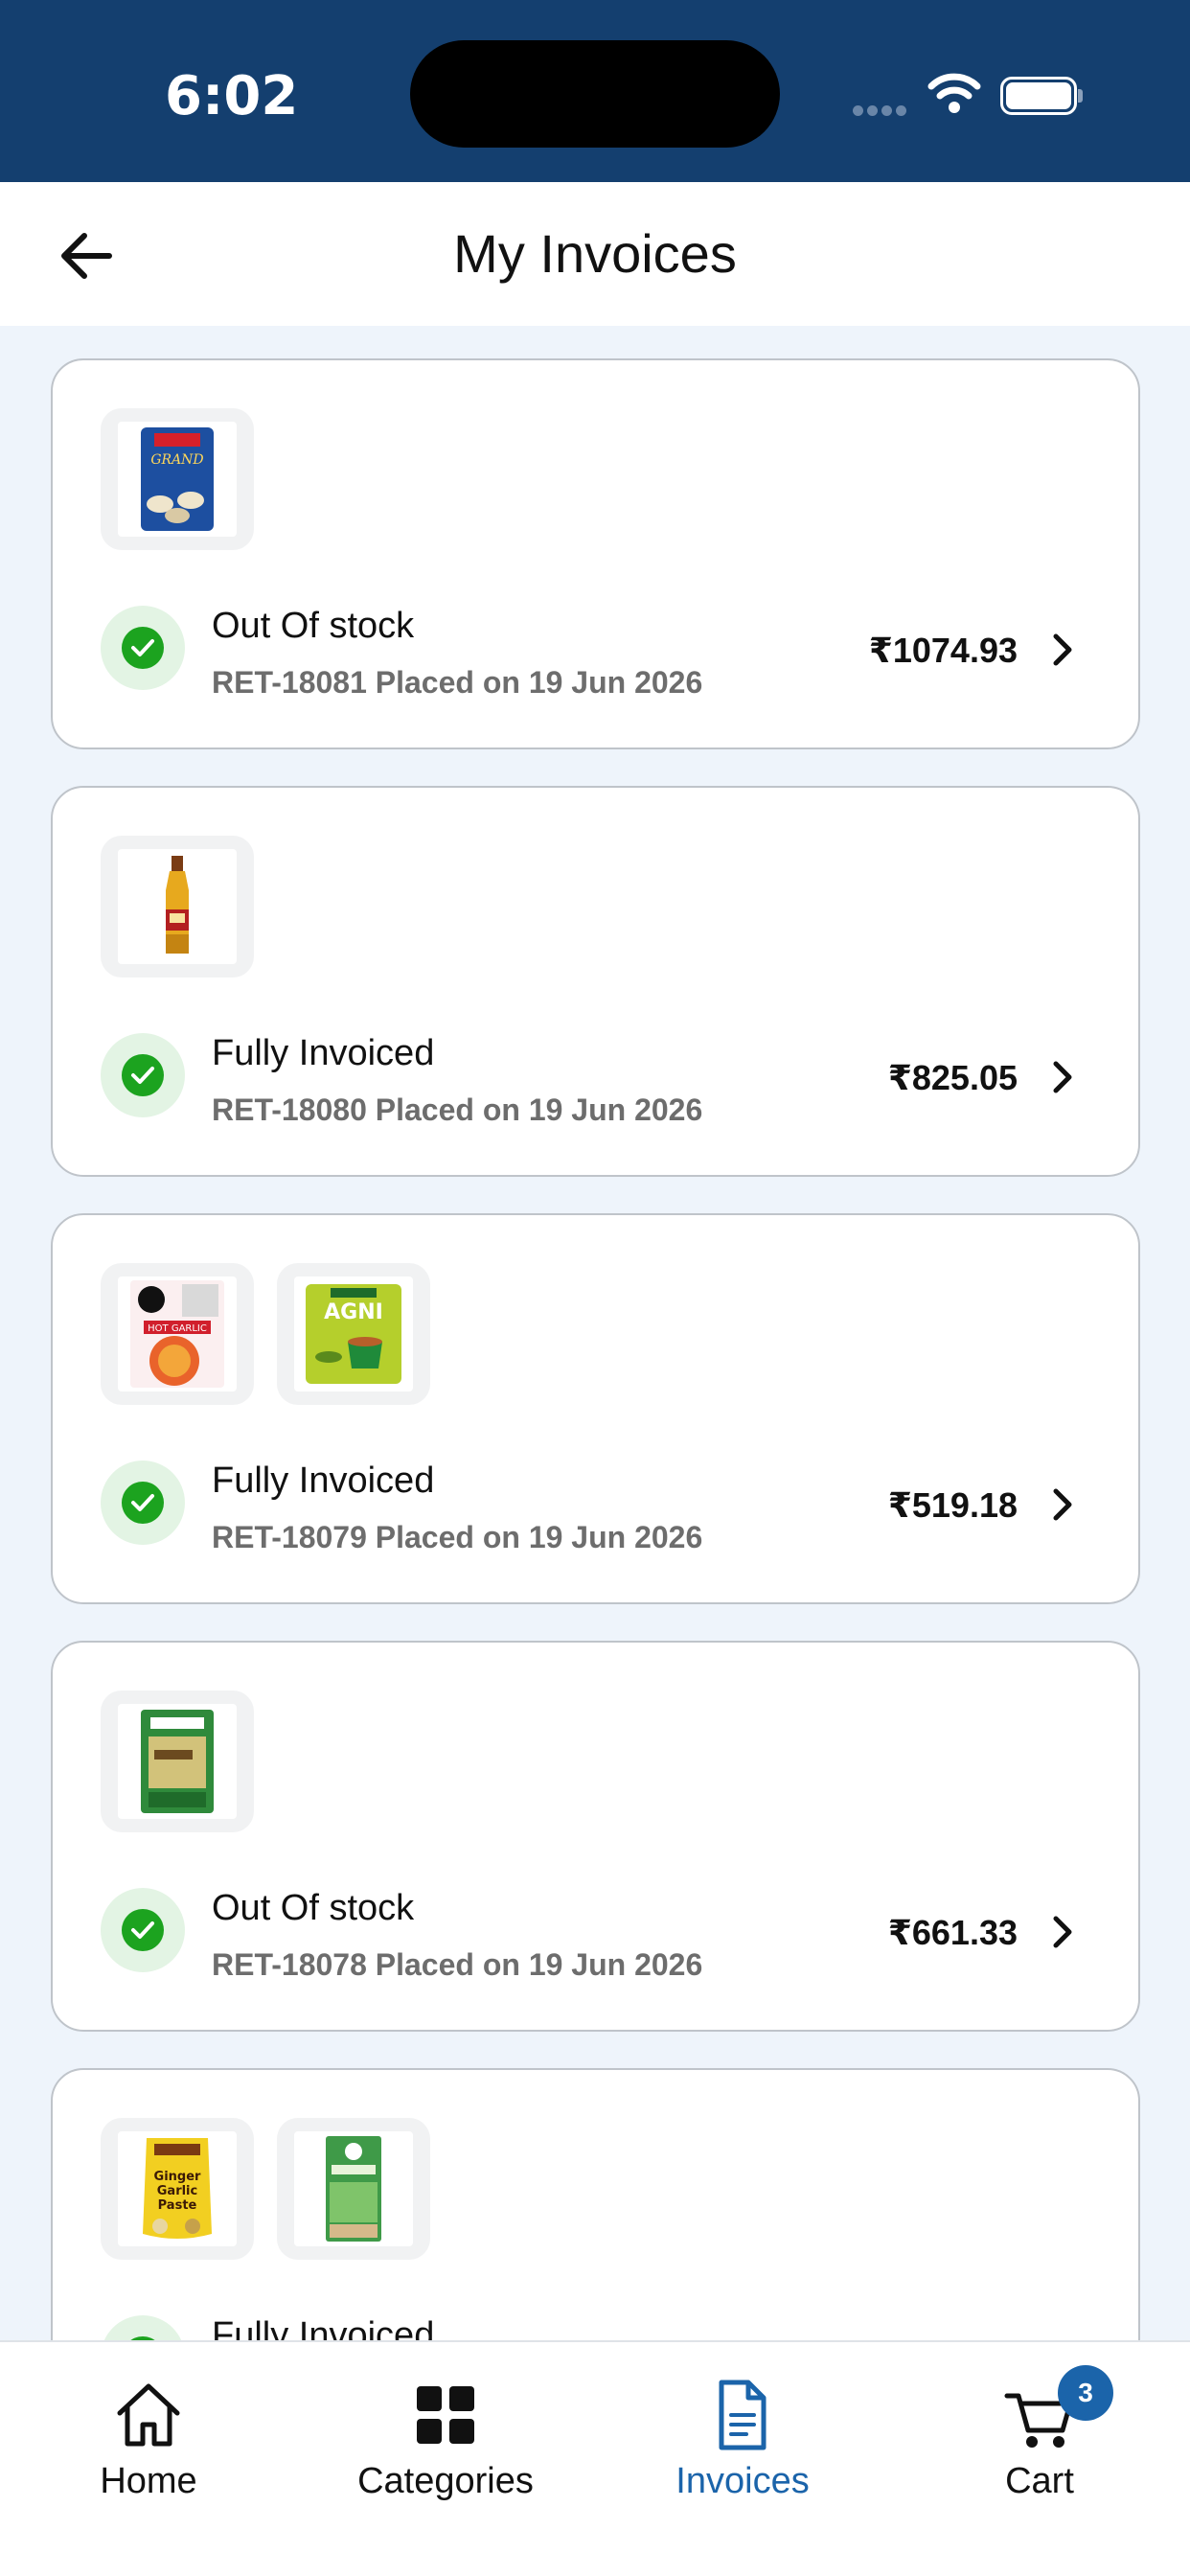 This screenshot has height=2576, width=1190. I want to click on cellular-signal-icon, so click(883, 111).